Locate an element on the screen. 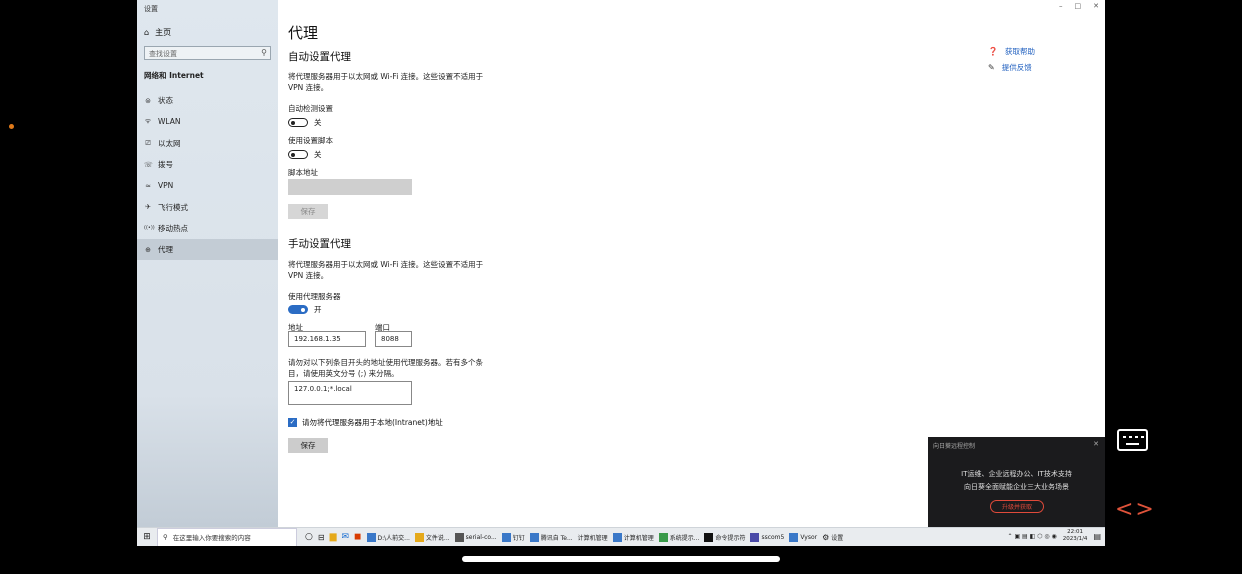 Image resolution: width=1242 pixels, height=574 pixels. feedback-link: ✎ 提供反馈 is located at coordinates (1010, 67).